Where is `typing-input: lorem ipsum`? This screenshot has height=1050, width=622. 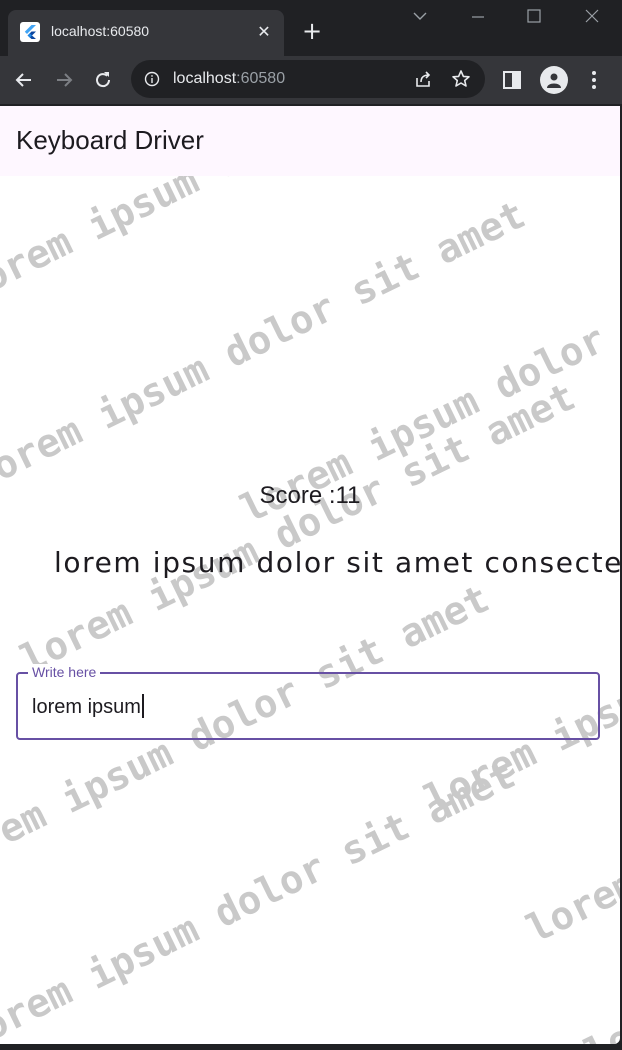 typing-input: lorem ipsum is located at coordinates (88, 706).